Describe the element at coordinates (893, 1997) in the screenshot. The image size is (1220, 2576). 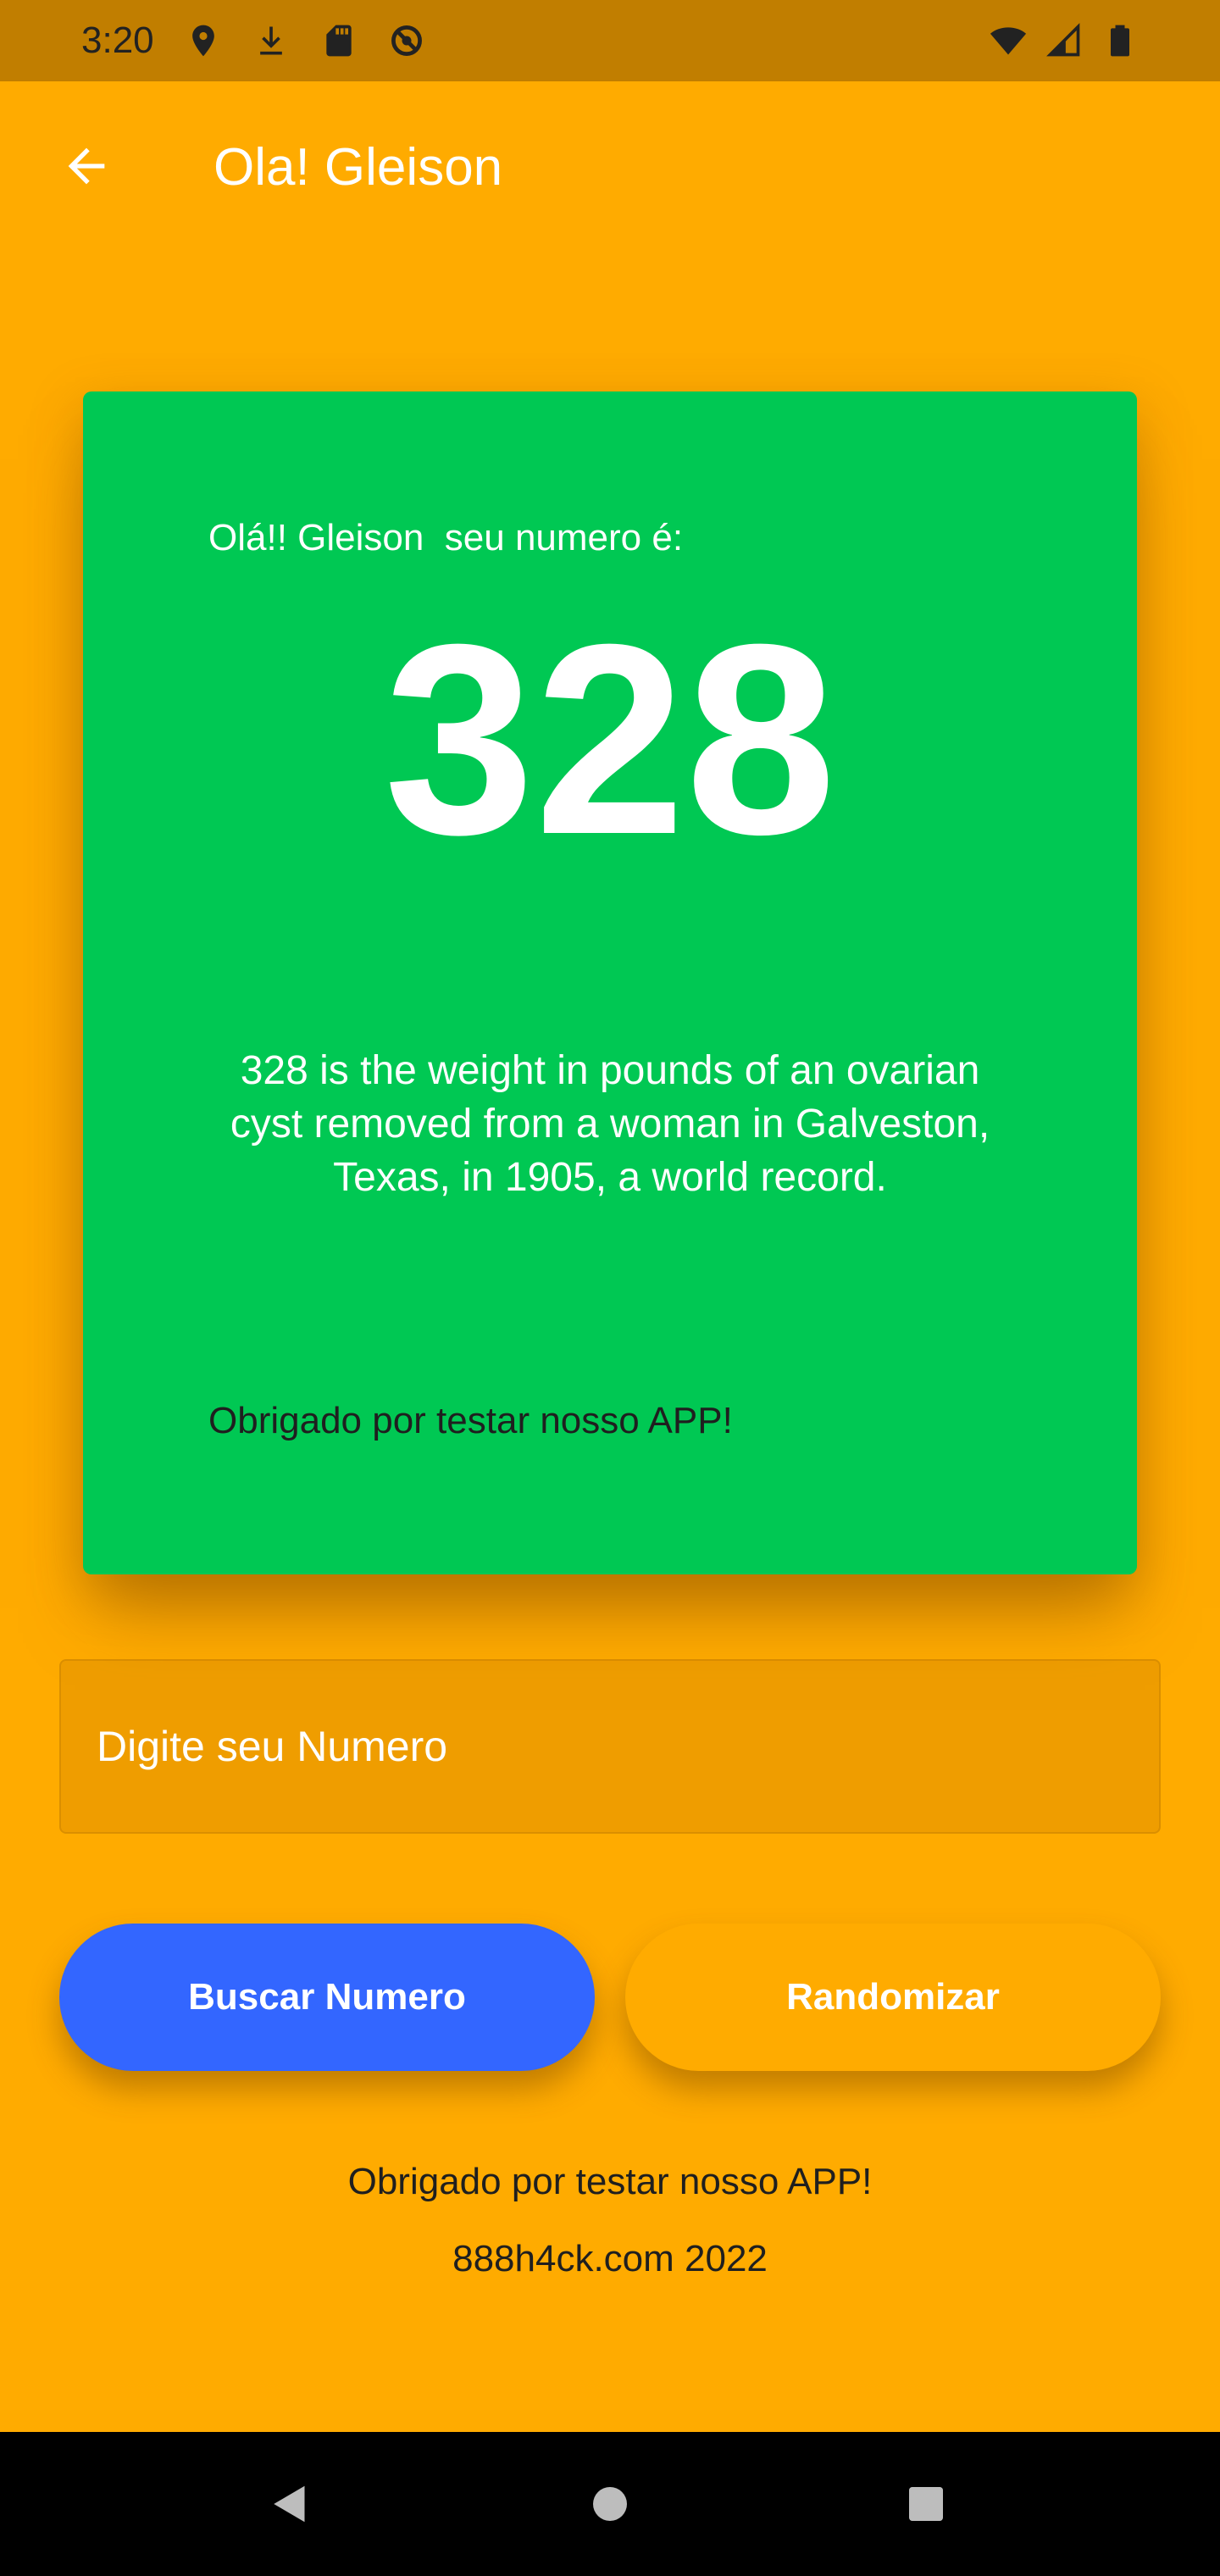
I see `randomize-button: Randomizar` at that location.